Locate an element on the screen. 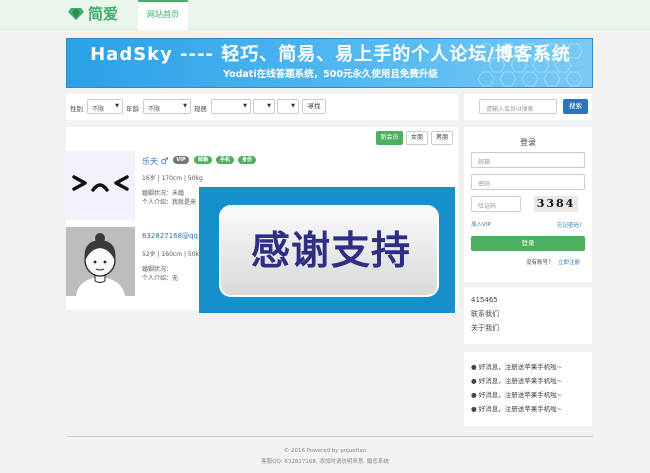  id-verified-badge: 身份 is located at coordinates (247, 160).